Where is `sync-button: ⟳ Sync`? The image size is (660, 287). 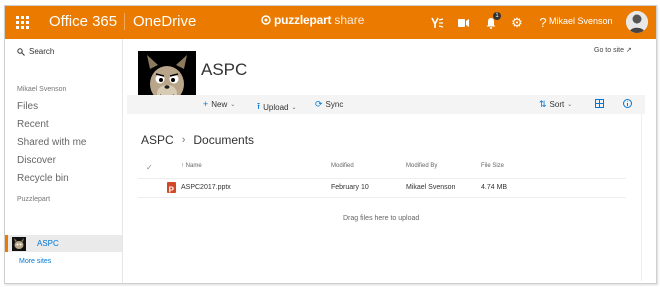 sync-button: ⟳ Sync is located at coordinates (329, 104).